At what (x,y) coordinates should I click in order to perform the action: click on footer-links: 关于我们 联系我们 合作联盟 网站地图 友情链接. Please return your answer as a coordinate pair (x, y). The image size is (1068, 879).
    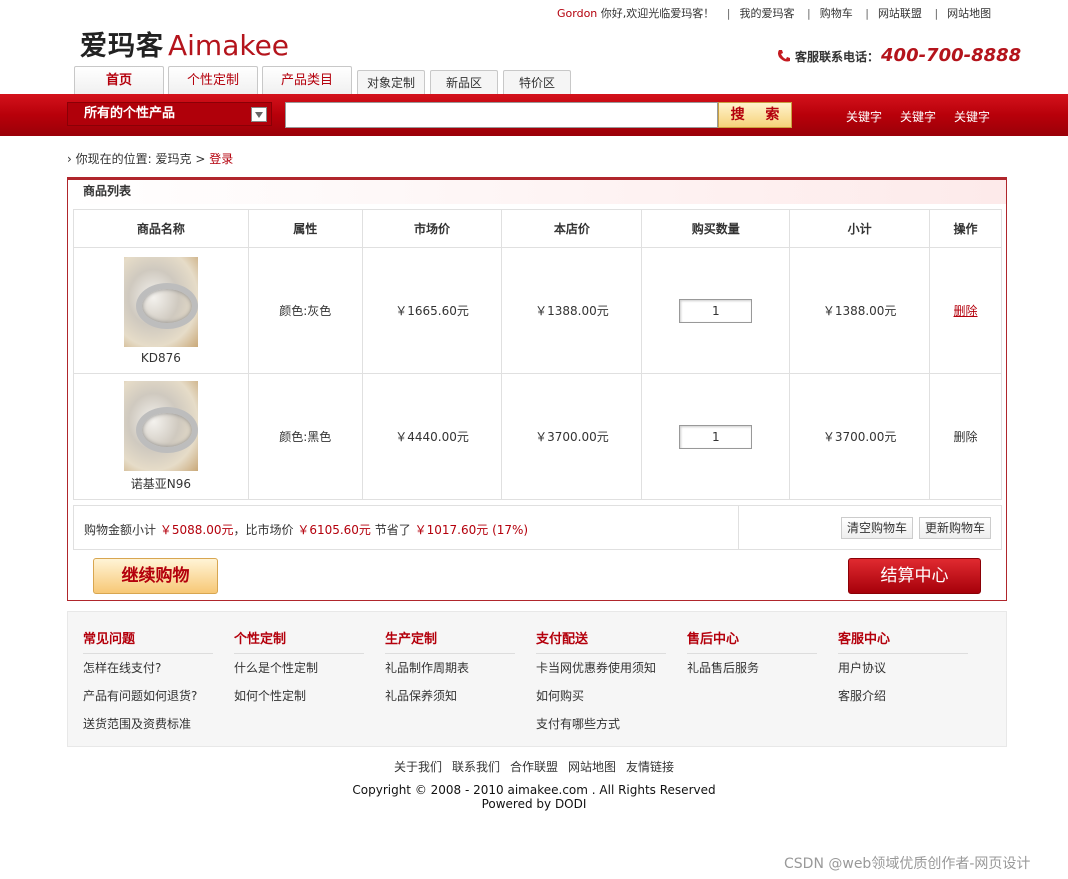
    Looking at the image, I should click on (534, 766).